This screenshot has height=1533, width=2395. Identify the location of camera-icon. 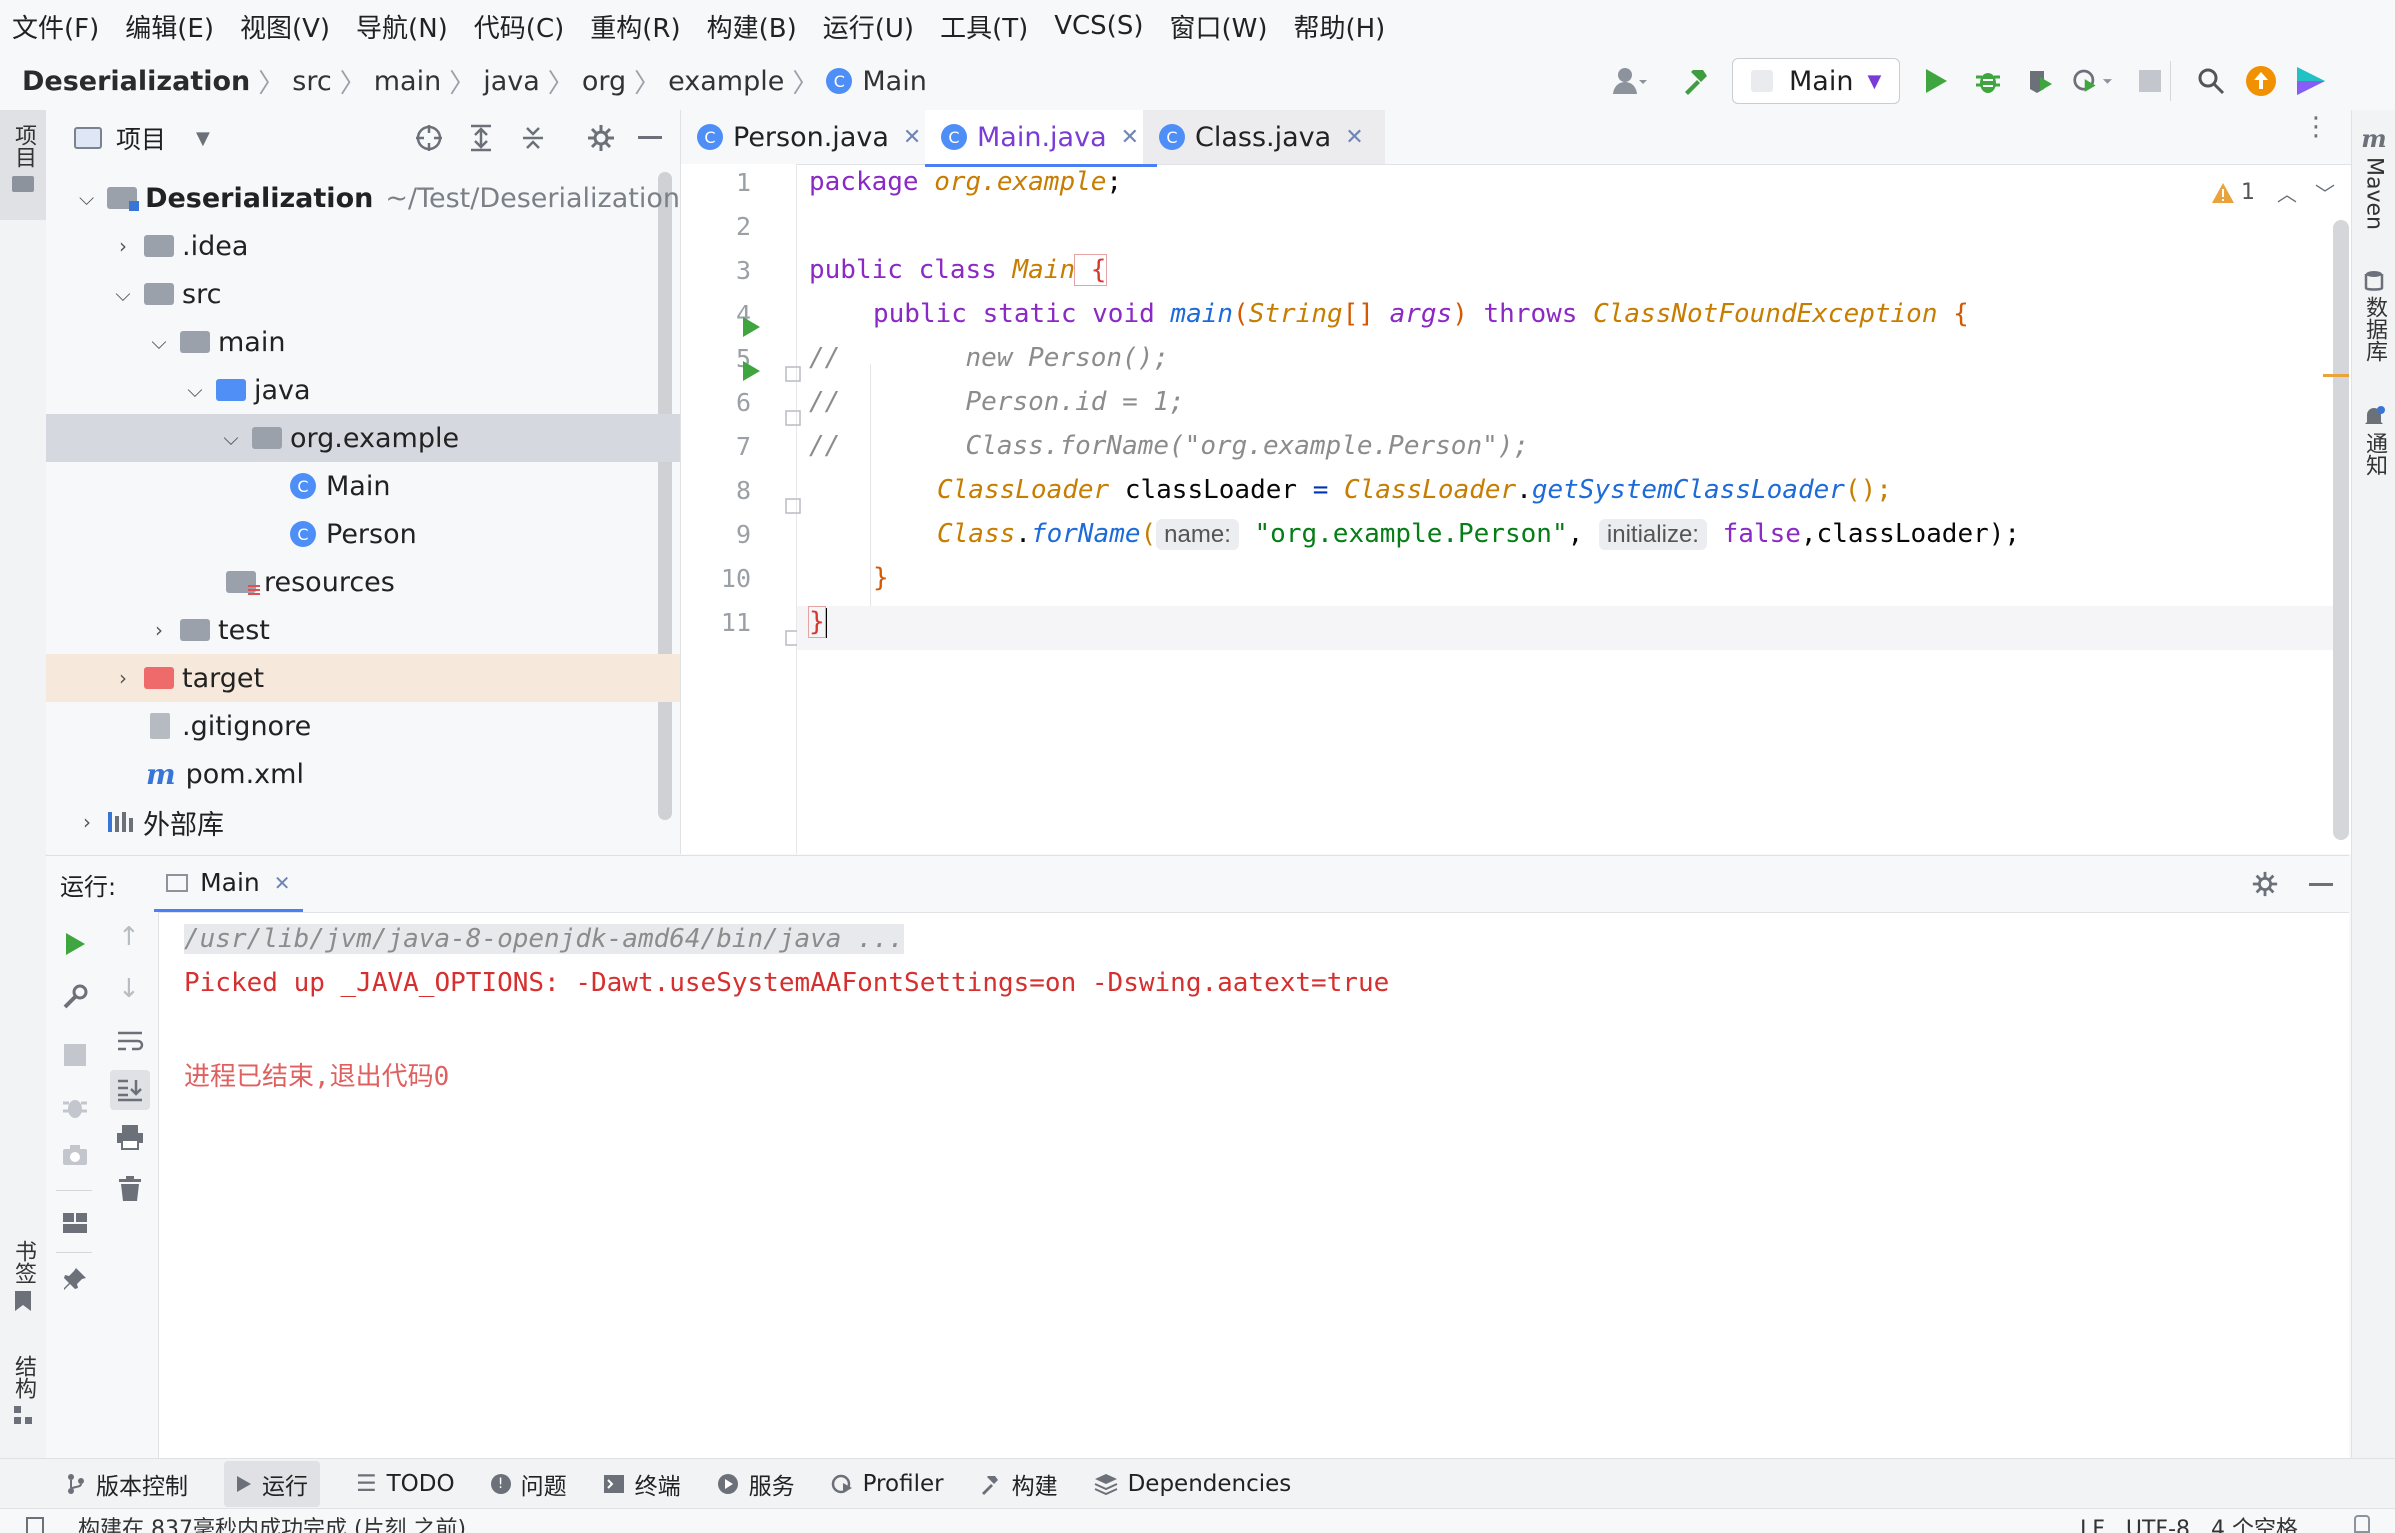
(75, 1155).